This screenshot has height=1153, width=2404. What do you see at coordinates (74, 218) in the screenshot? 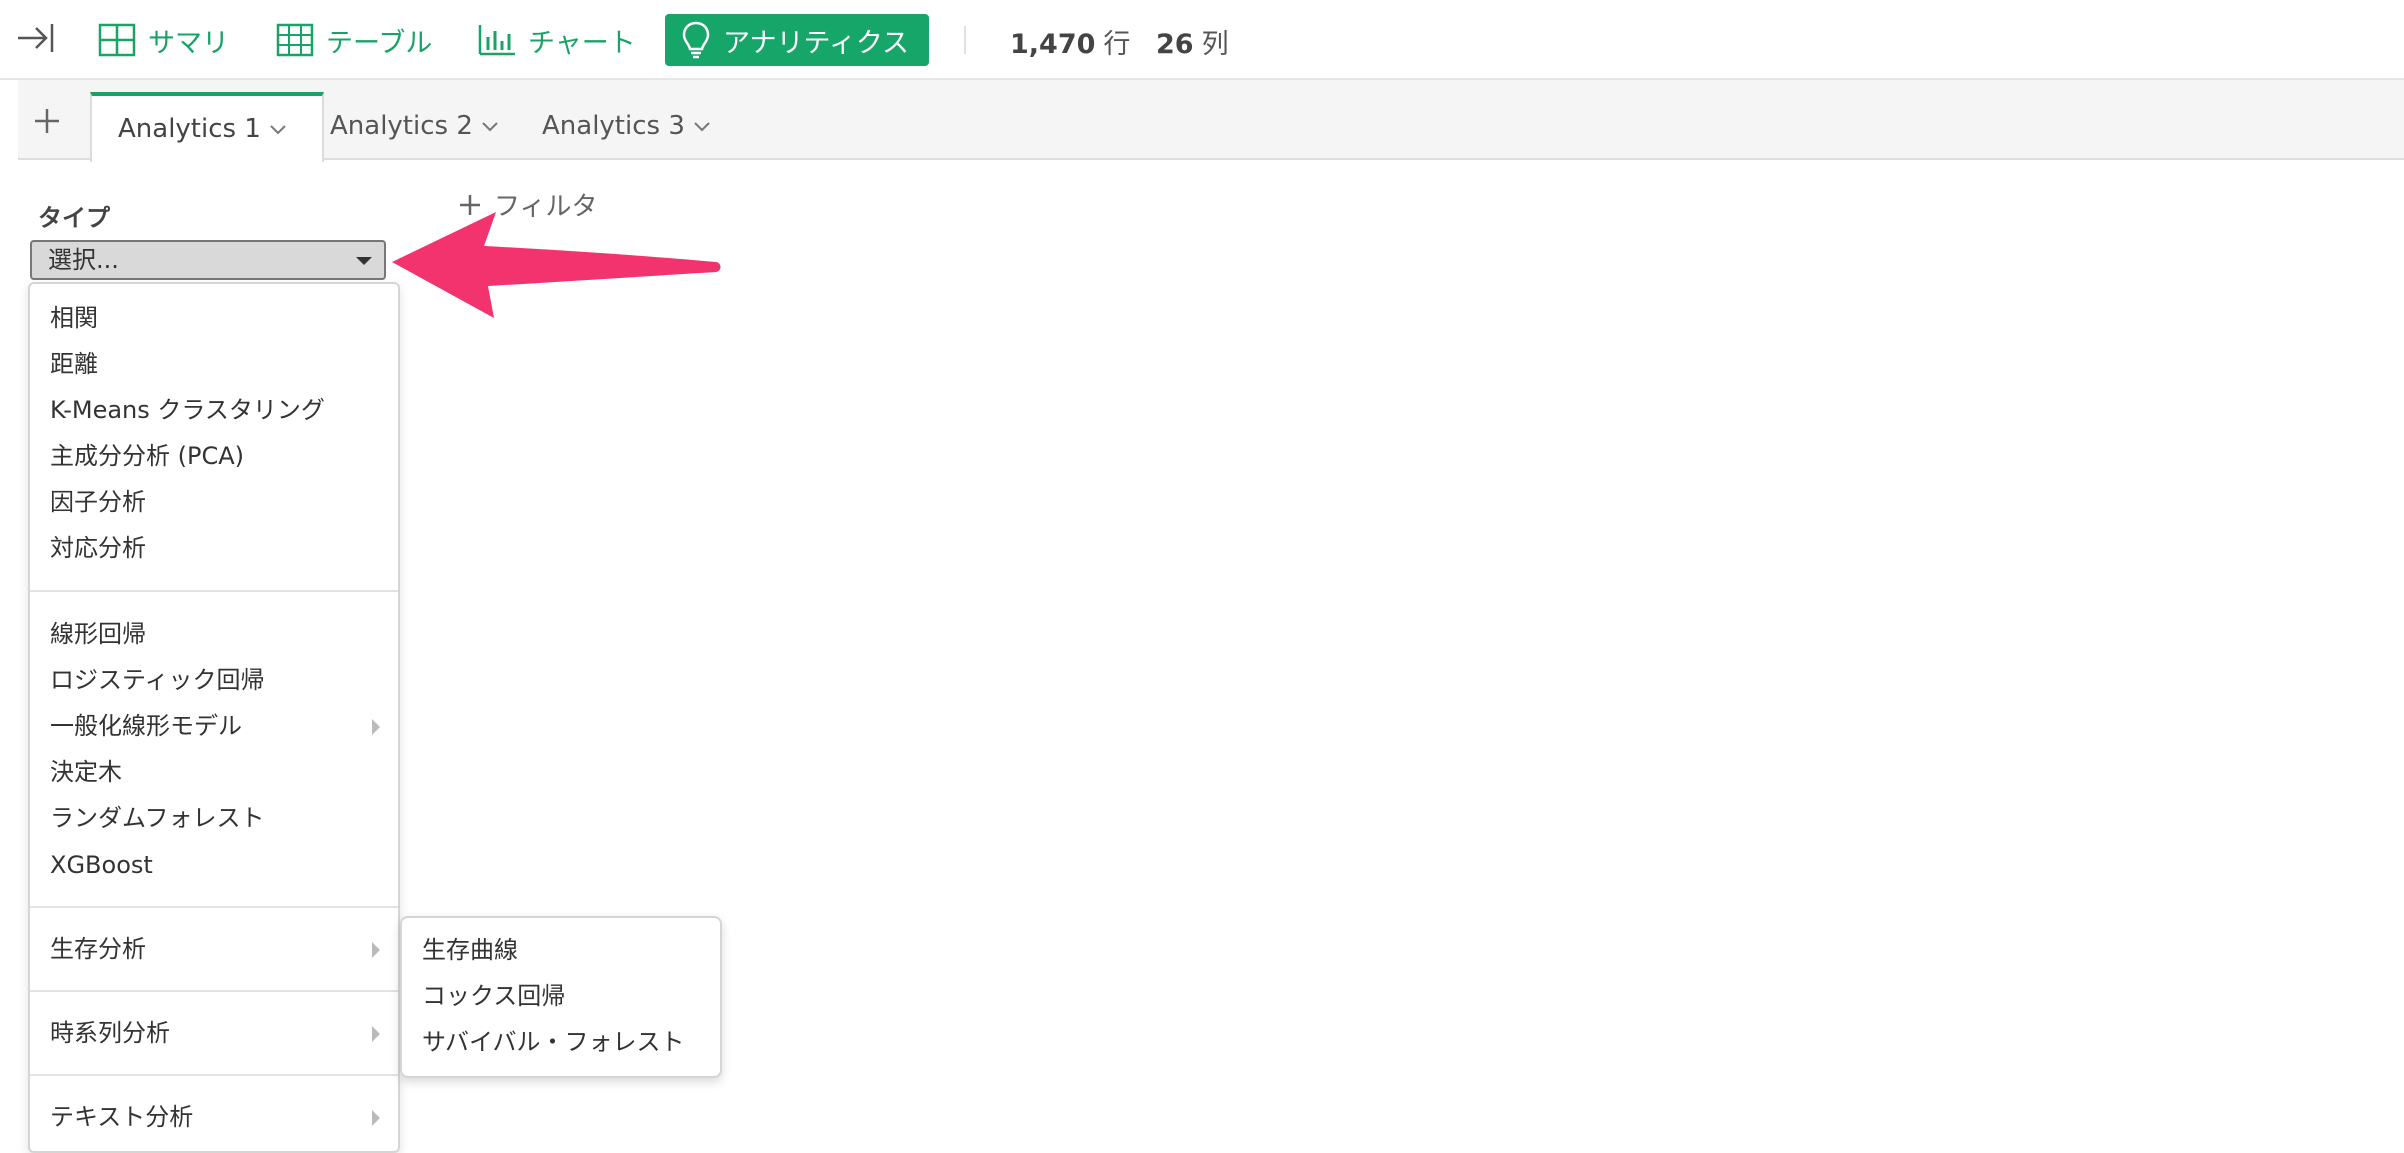
I see `type-label: タイプ` at bounding box center [74, 218].